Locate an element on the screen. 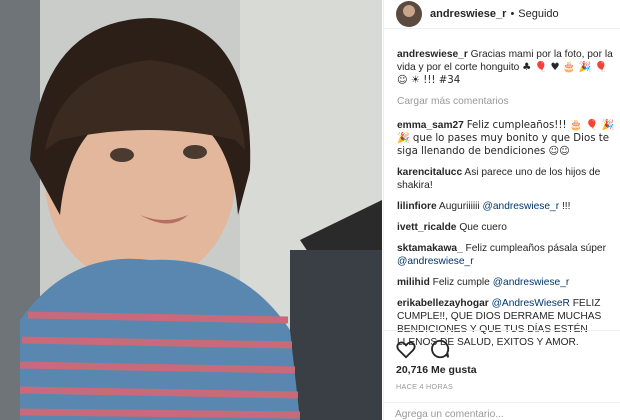 This screenshot has width=620, height=420. comment-text: Que cuero is located at coordinates (483, 227).